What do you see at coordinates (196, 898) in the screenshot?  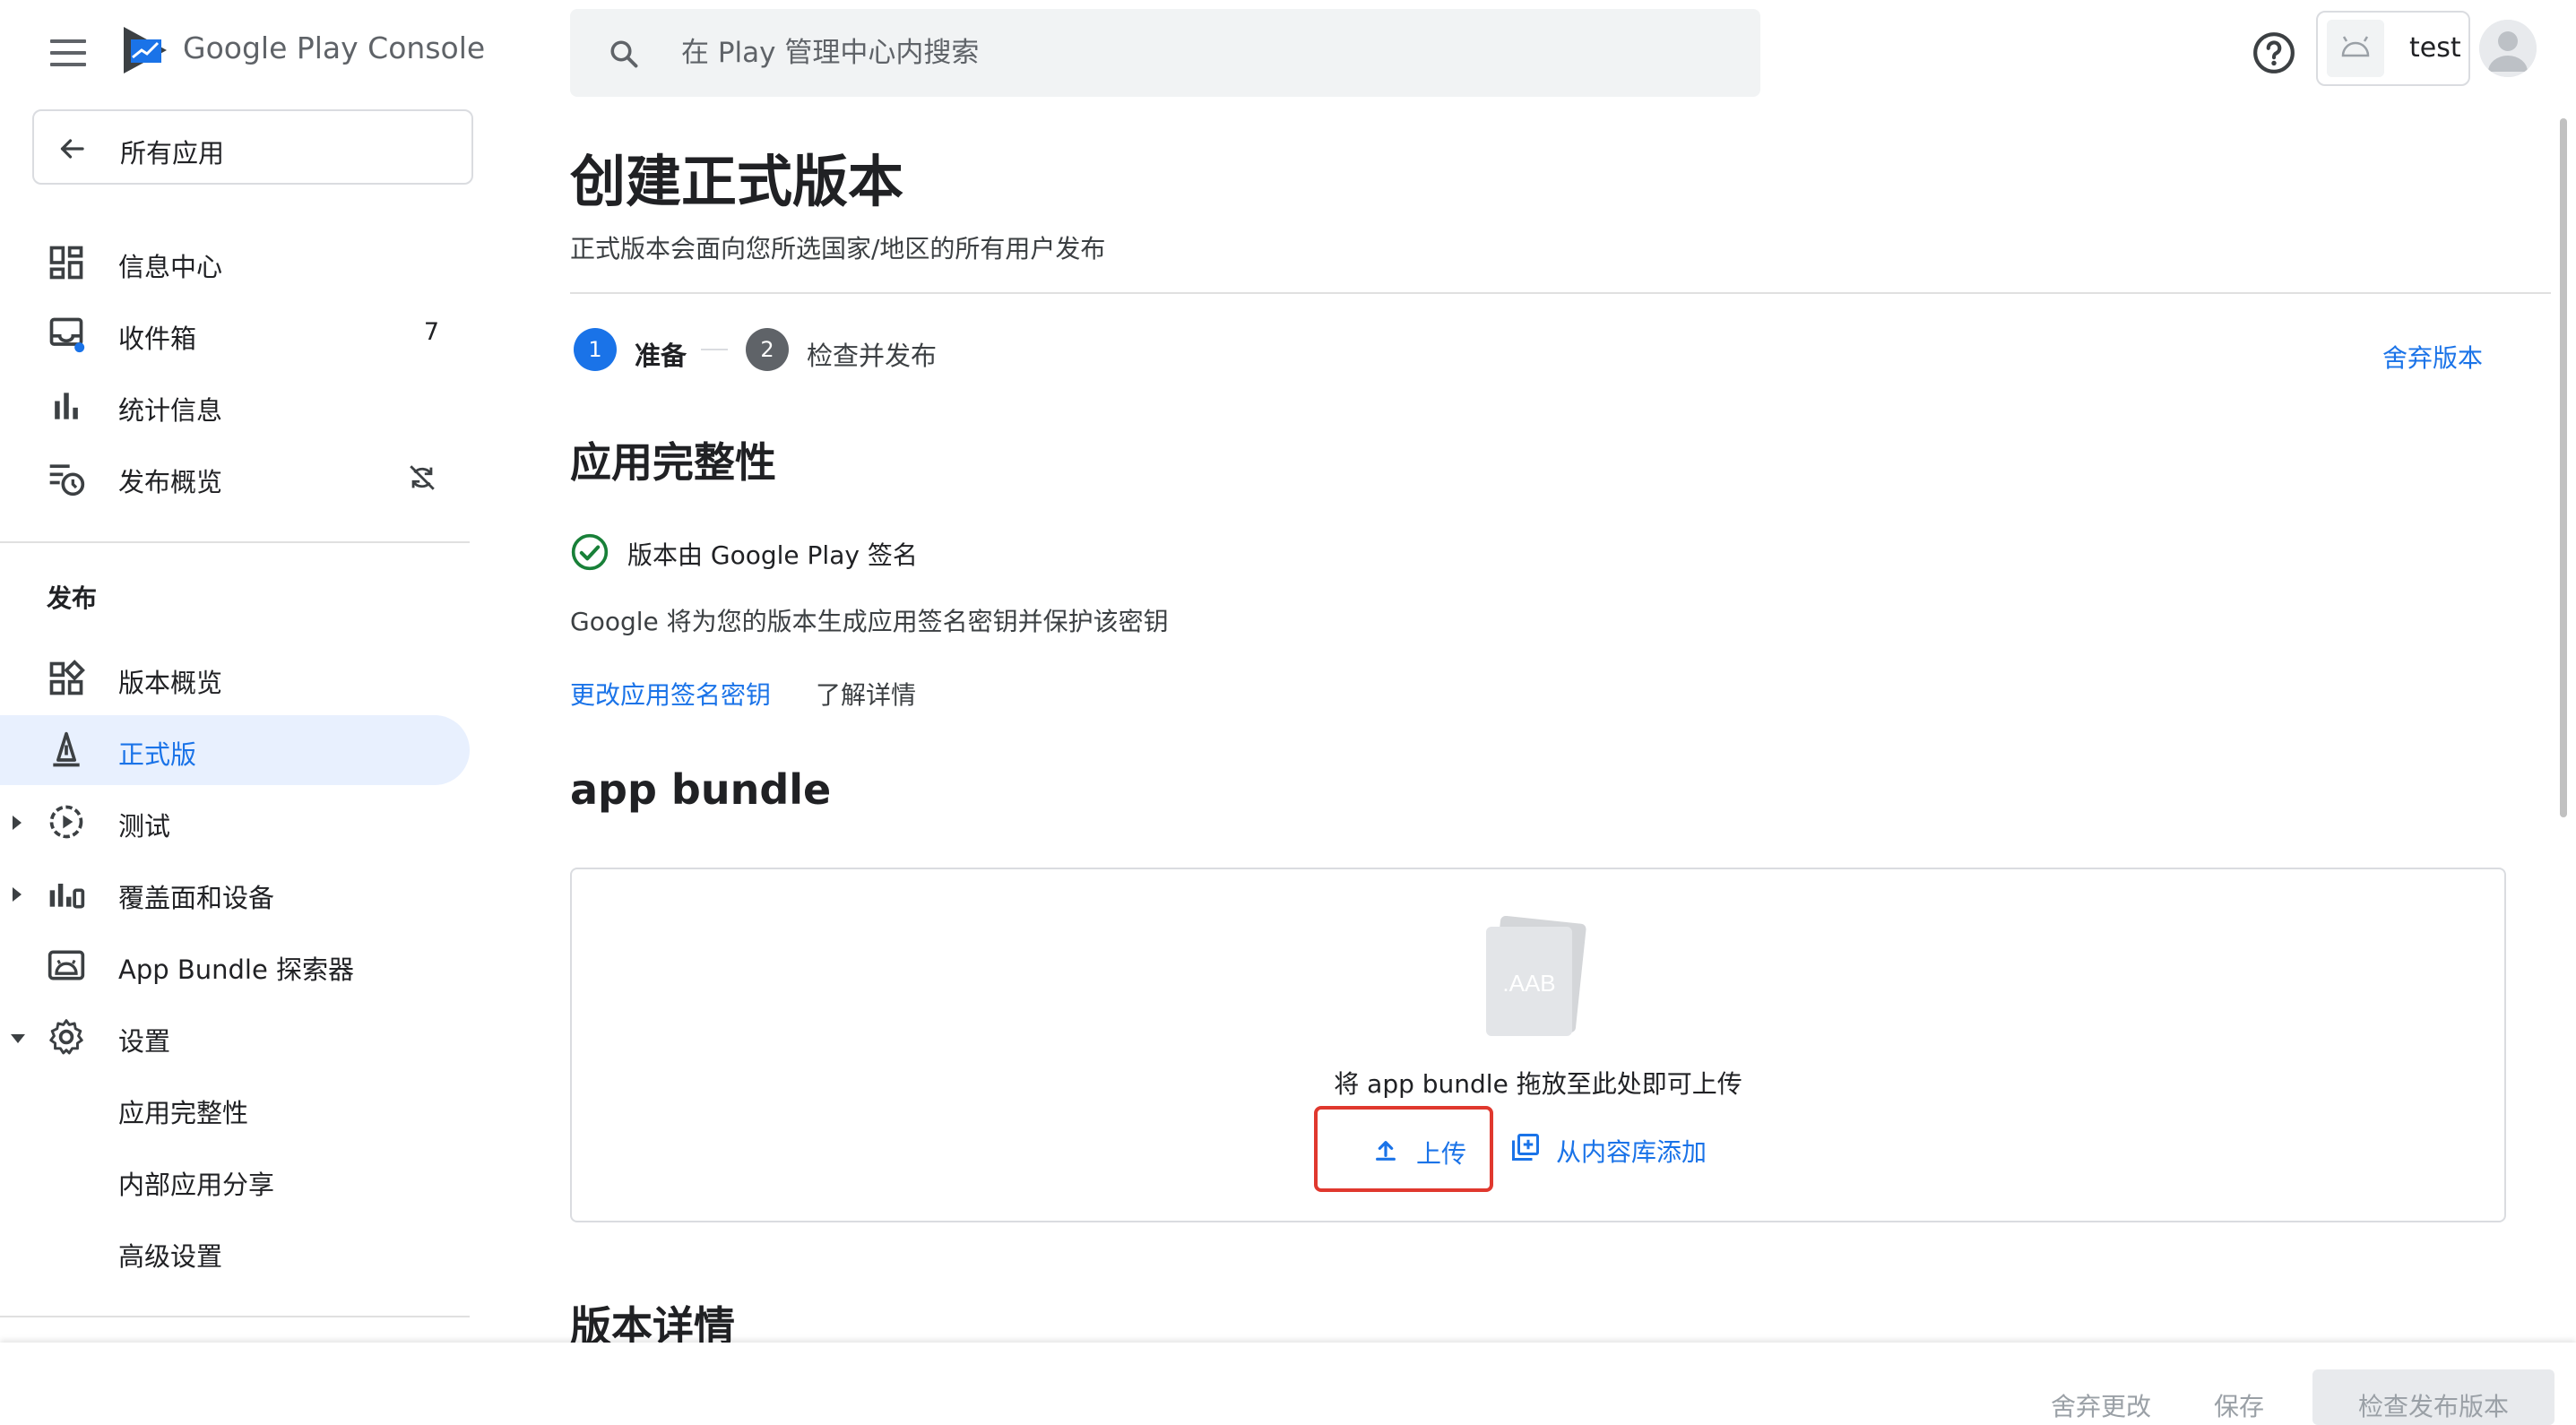 I see `sidebar-item-label: 覆盖面和设备` at bounding box center [196, 898].